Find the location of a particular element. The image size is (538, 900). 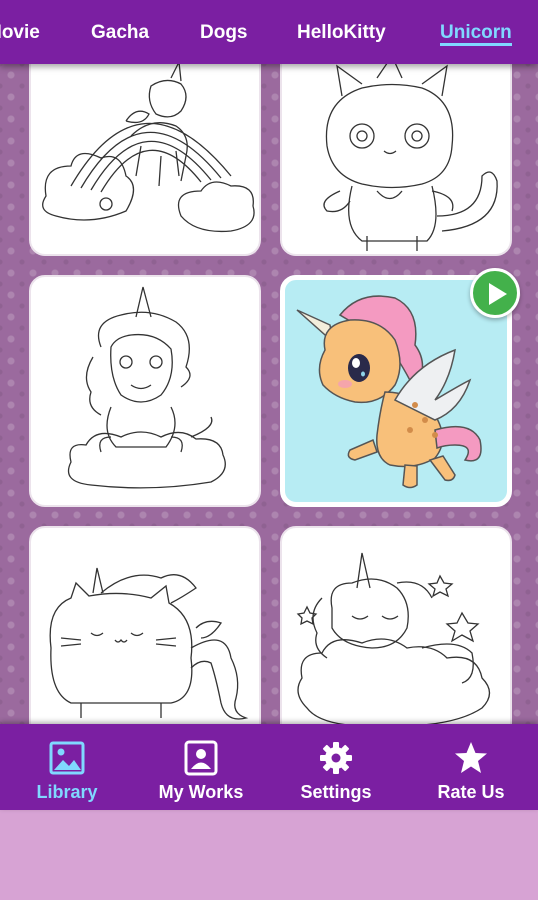

coloring-page-unicorn-rainbow is located at coordinates (145, 160).